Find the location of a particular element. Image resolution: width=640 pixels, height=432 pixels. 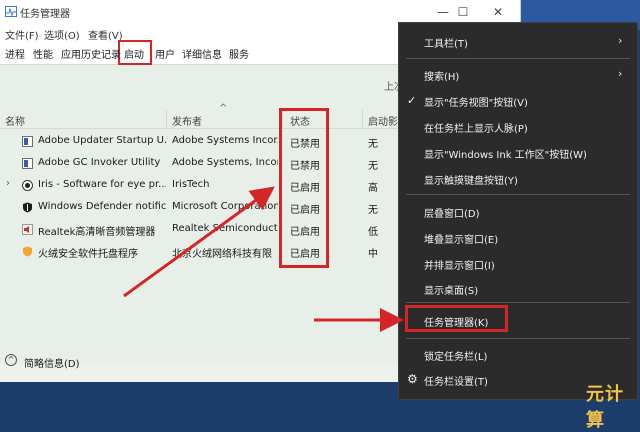

maximize-button: ☐ is located at coordinates (463, 12).